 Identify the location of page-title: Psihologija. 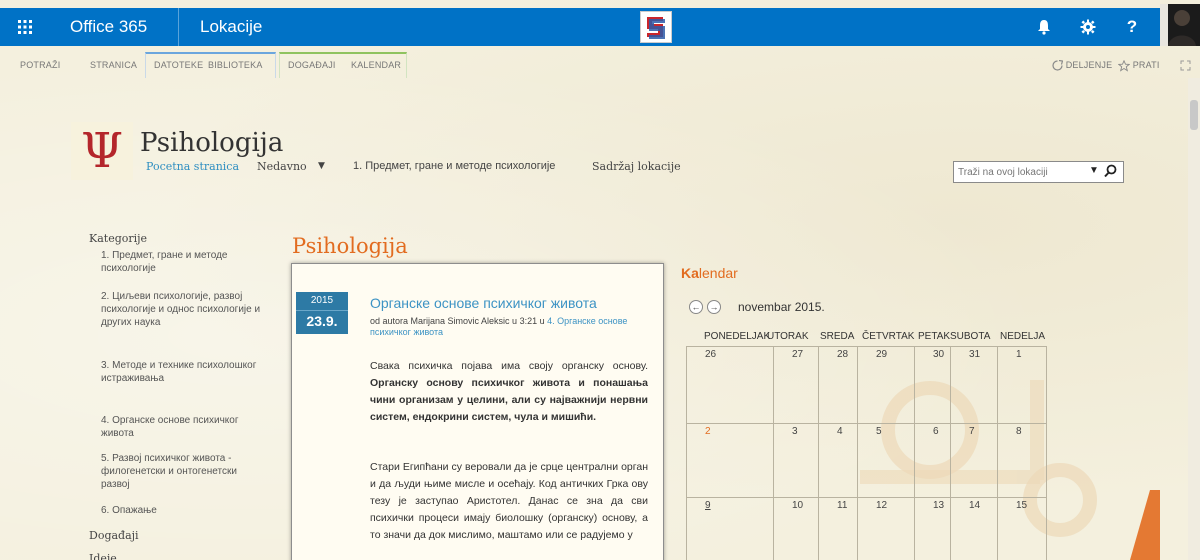
(350, 246).